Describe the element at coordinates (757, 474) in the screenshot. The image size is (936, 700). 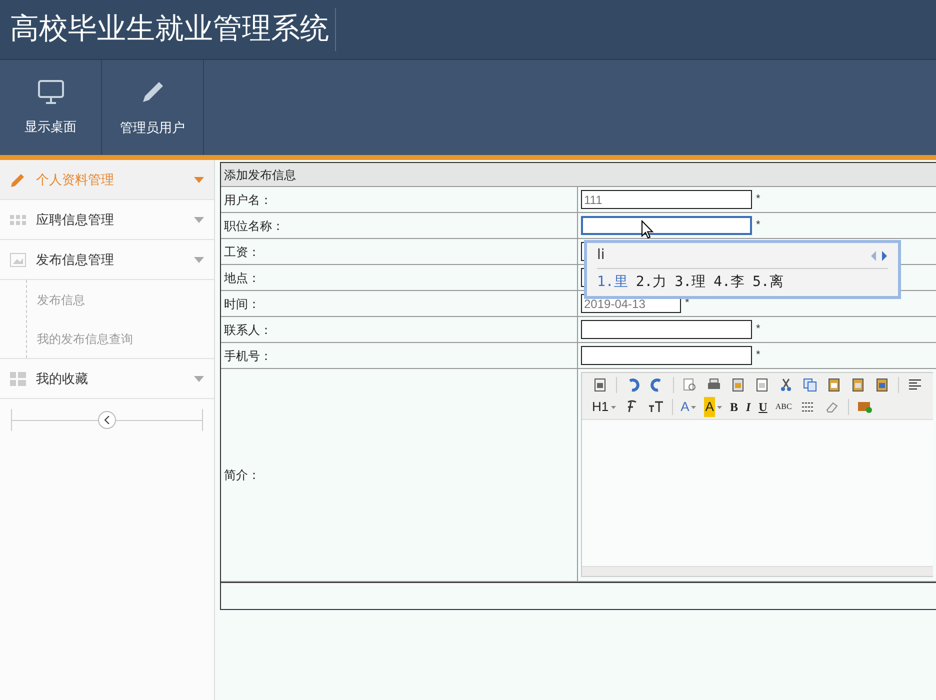
I see `rich-text-editor: H1 A A B I U ABC` at that location.